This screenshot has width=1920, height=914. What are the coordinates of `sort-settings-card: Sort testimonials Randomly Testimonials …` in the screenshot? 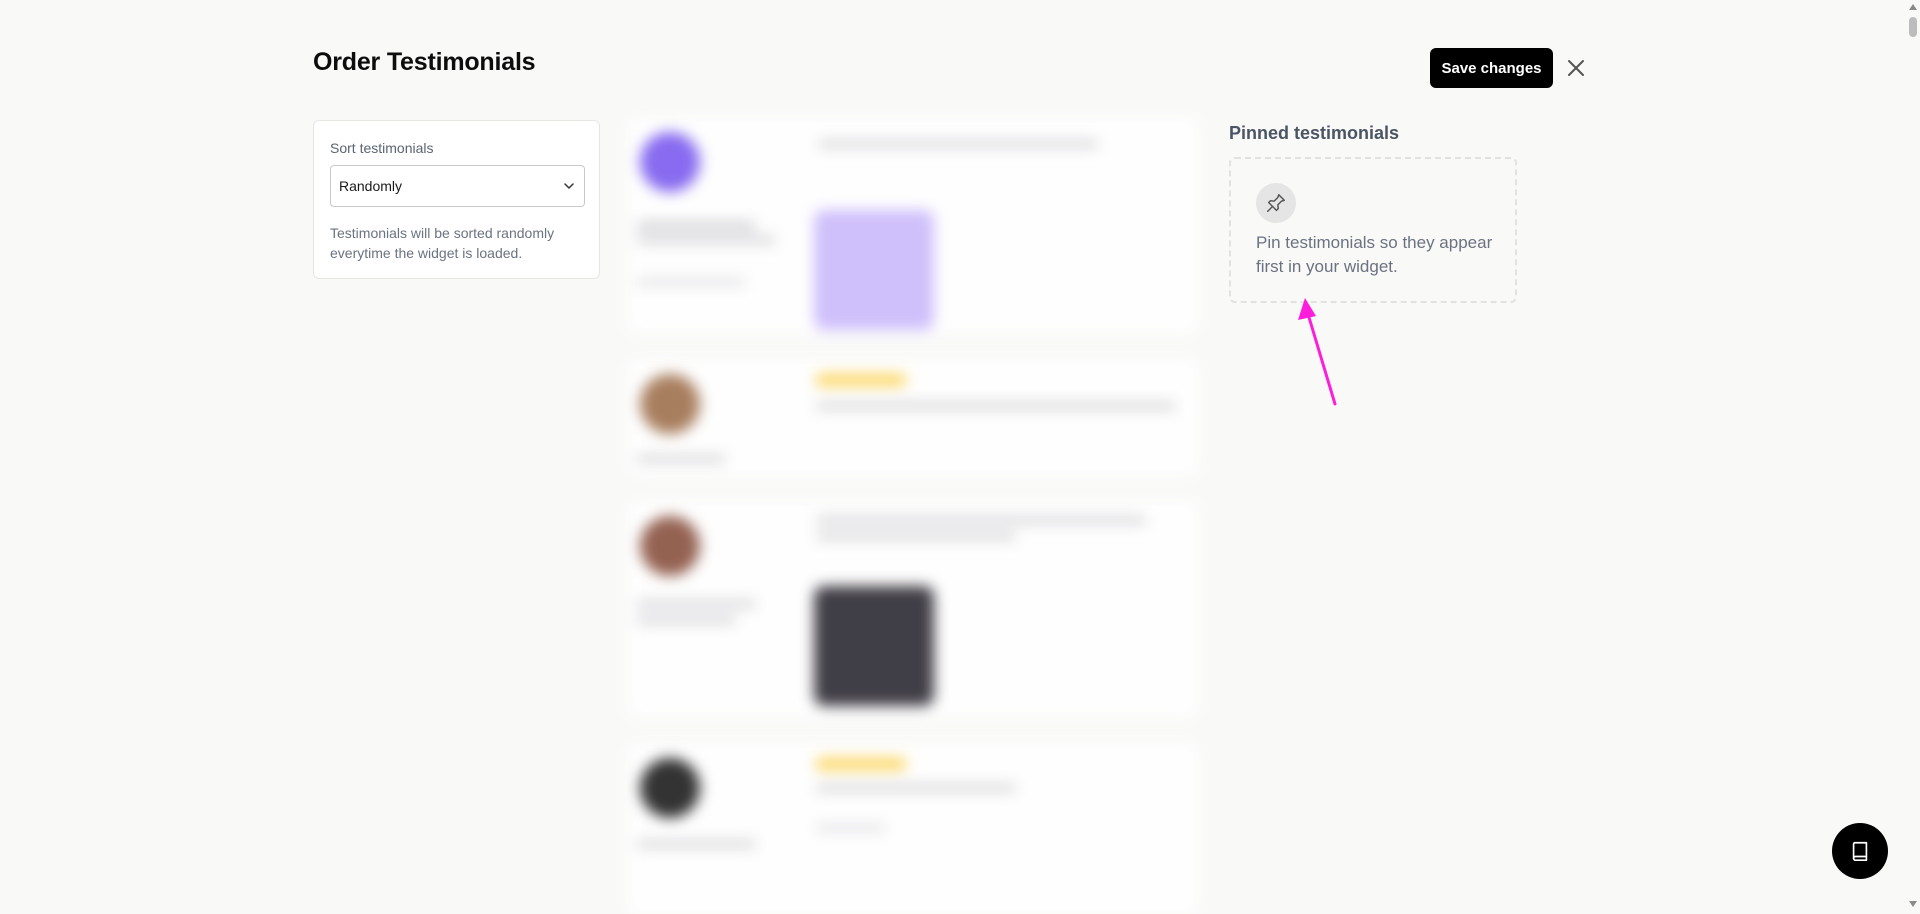 It's located at (456, 199).